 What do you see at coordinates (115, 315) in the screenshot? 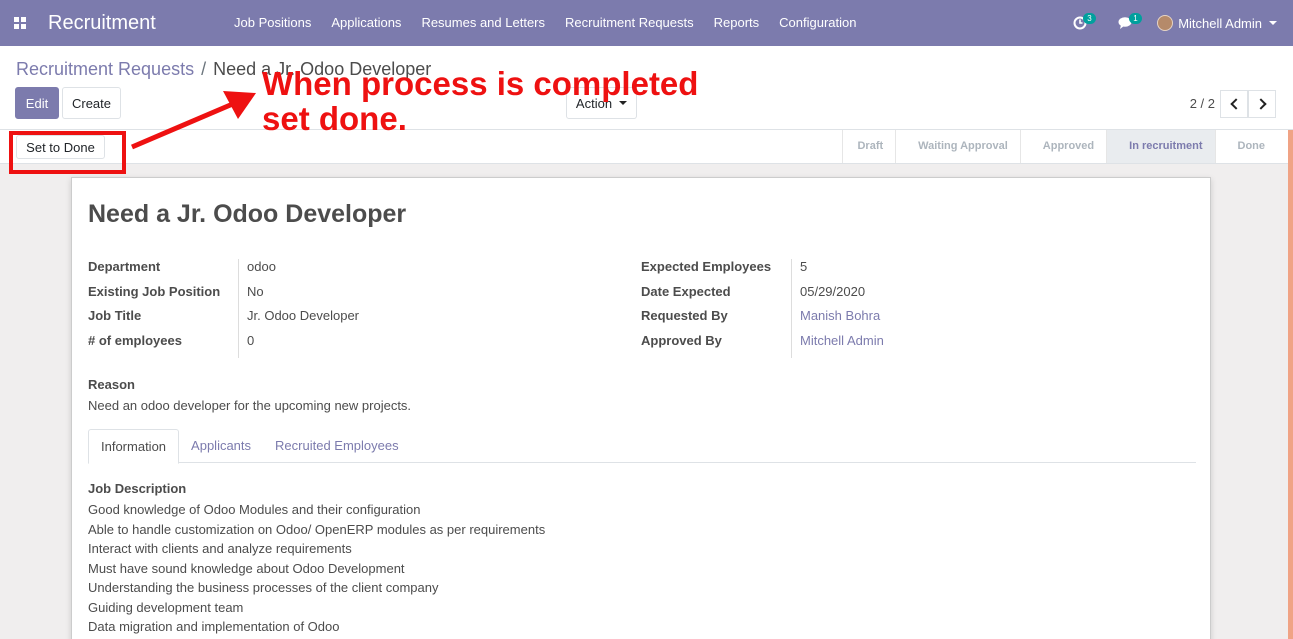
I see `field-label: Job Title` at bounding box center [115, 315].